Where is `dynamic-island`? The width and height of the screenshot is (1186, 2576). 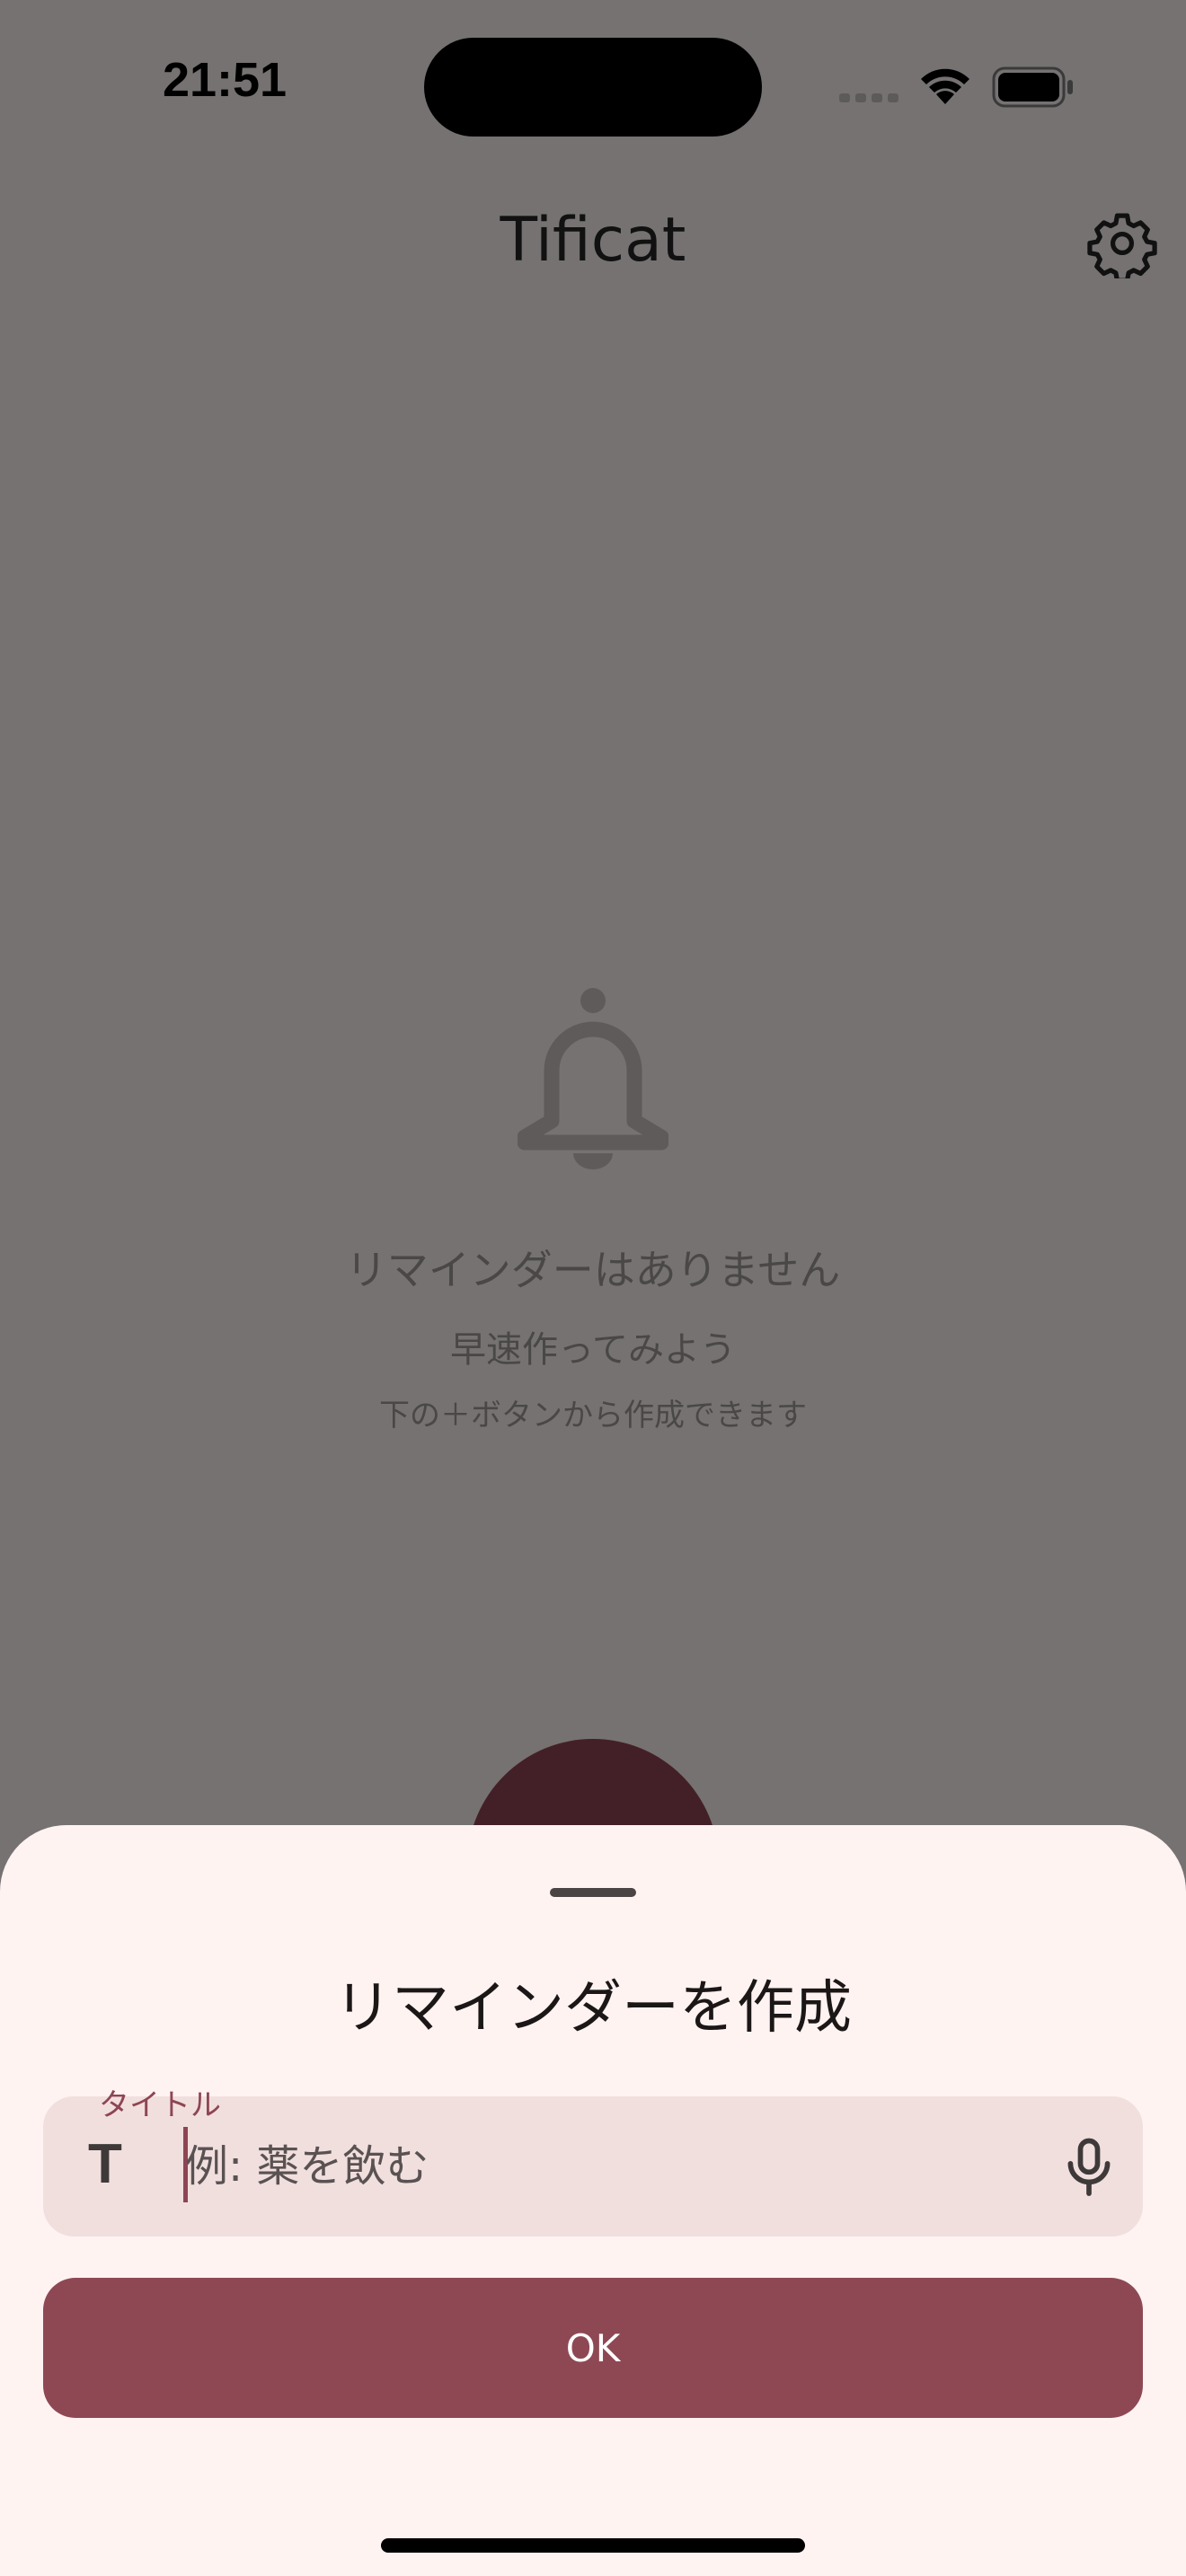
dynamic-island is located at coordinates (593, 87).